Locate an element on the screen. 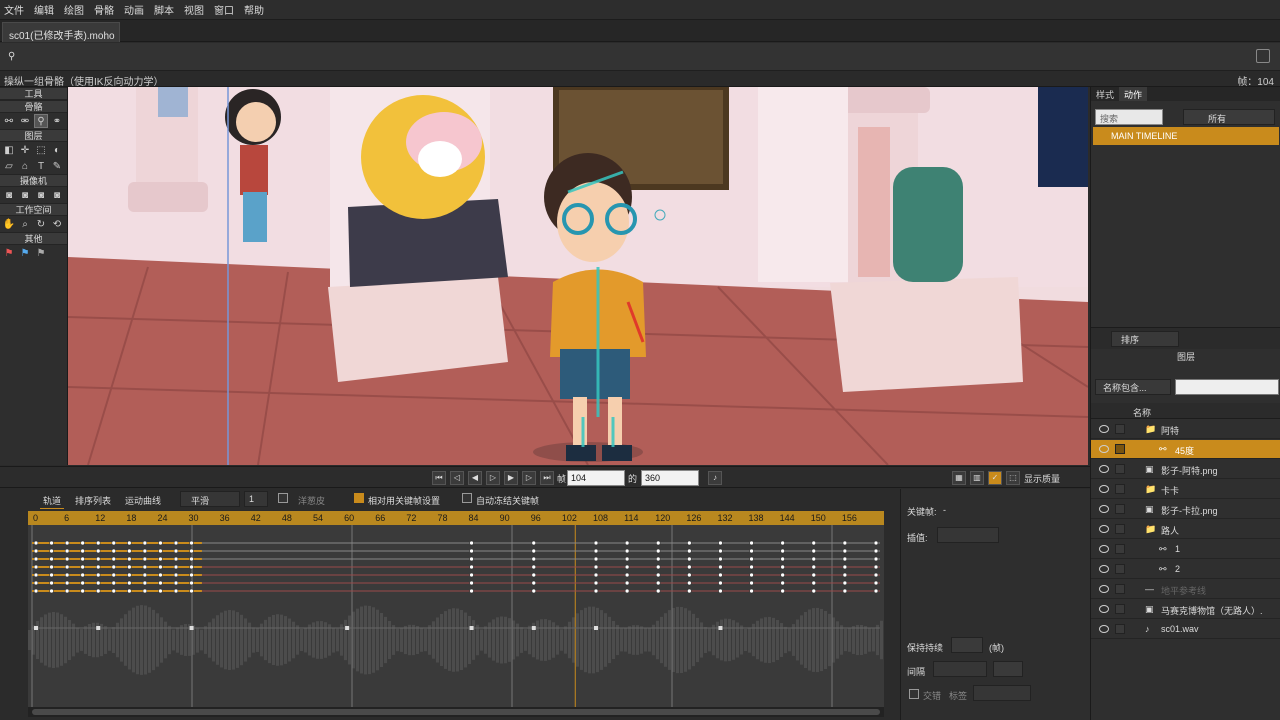  text-tool-icon: T is located at coordinates (41, 166).